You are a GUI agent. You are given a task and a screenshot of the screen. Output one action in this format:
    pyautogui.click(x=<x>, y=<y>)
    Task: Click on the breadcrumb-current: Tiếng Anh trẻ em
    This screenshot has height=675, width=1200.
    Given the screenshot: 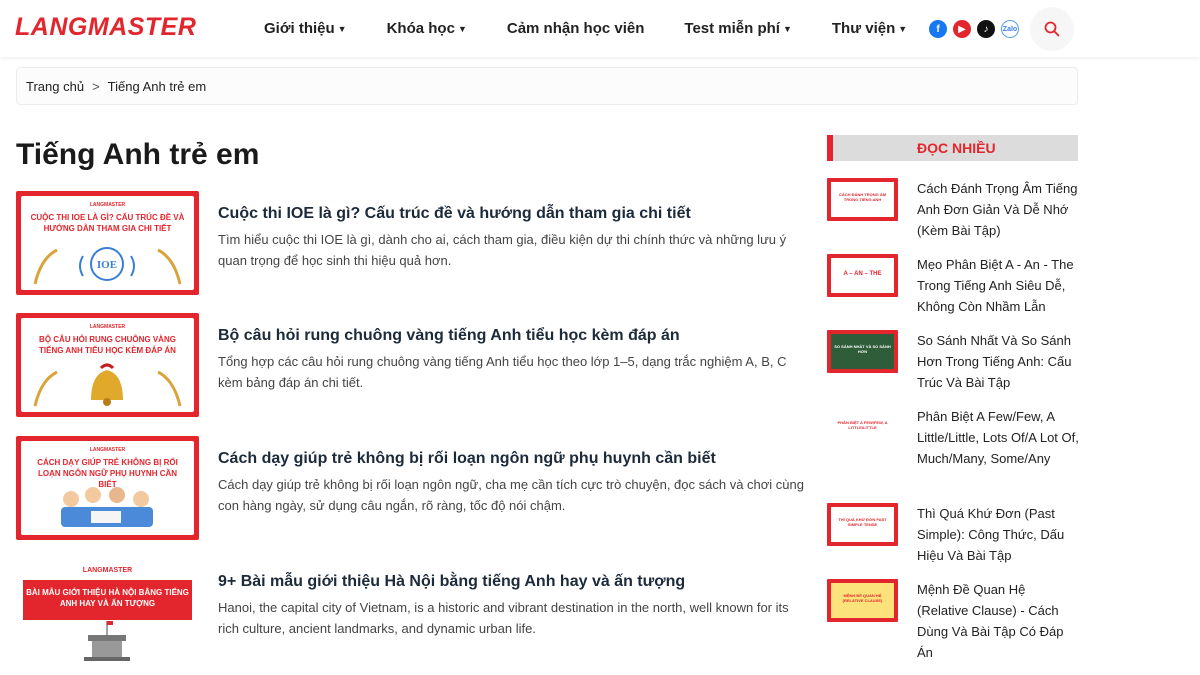 What is the action you would take?
    pyautogui.click(x=157, y=86)
    